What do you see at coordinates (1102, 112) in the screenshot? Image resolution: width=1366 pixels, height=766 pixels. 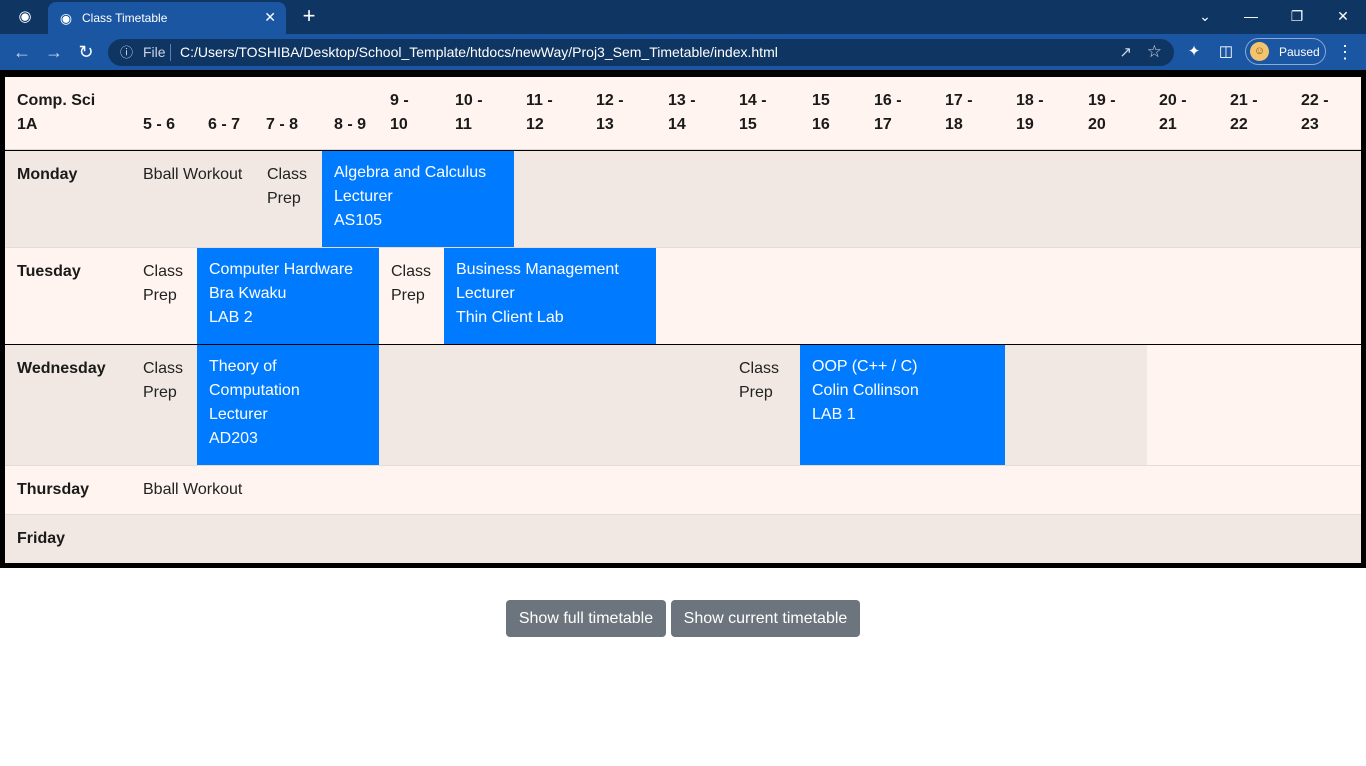 I see `hour-header: 19 - 20` at bounding box center [1102, 112].